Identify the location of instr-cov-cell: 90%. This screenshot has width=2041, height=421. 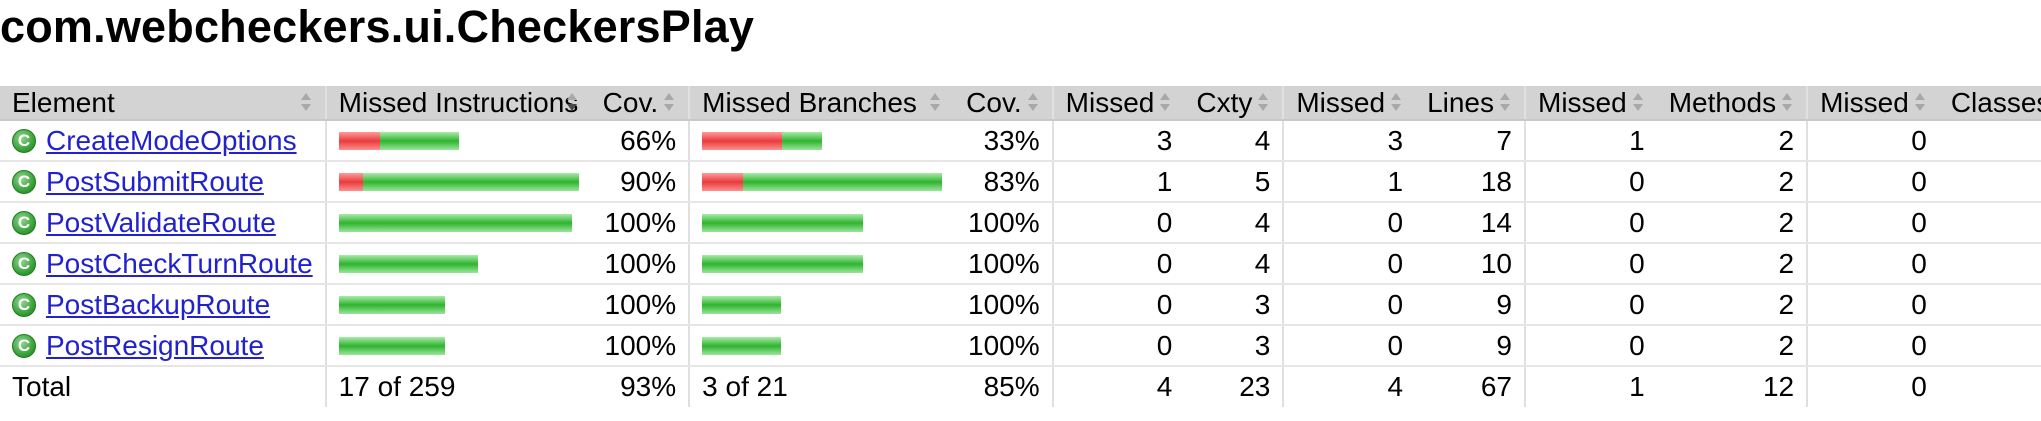
(640, 182).